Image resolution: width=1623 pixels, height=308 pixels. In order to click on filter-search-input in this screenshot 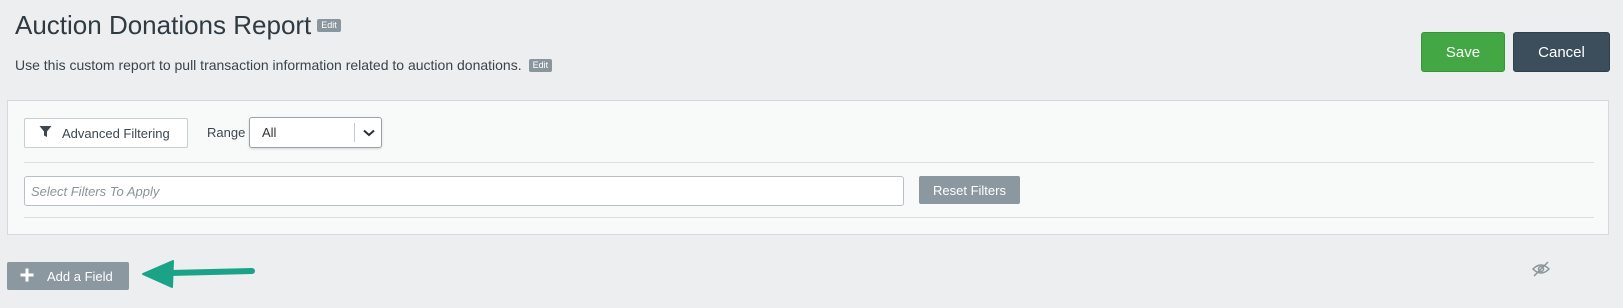, I will do `click(464, 191)`.